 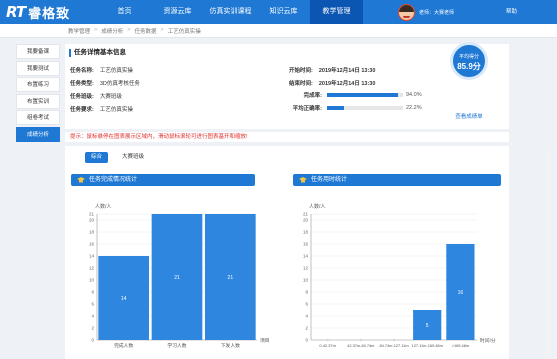 What do you see at coordinates (335, 108) in the screenshot?
I see `accuracy-progress-fill` at bounding box center [335, 108].